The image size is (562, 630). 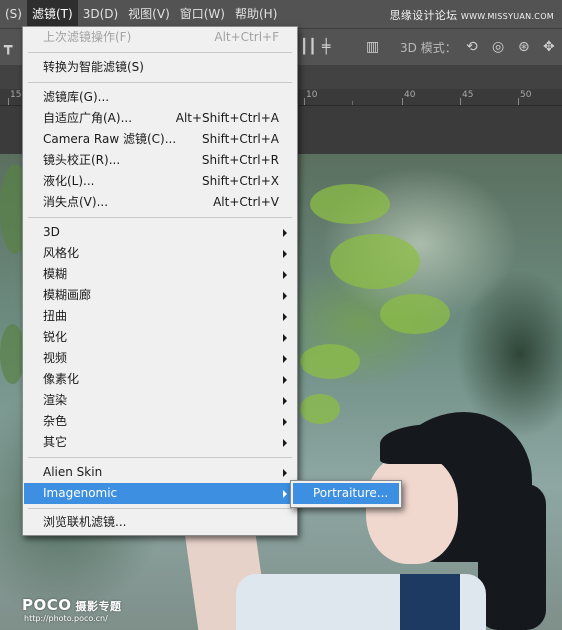 What do you see at coordinates (160, 400) in the screenshot?
I see `menu-item-render: 渲染` at bounding box center [160, 400].